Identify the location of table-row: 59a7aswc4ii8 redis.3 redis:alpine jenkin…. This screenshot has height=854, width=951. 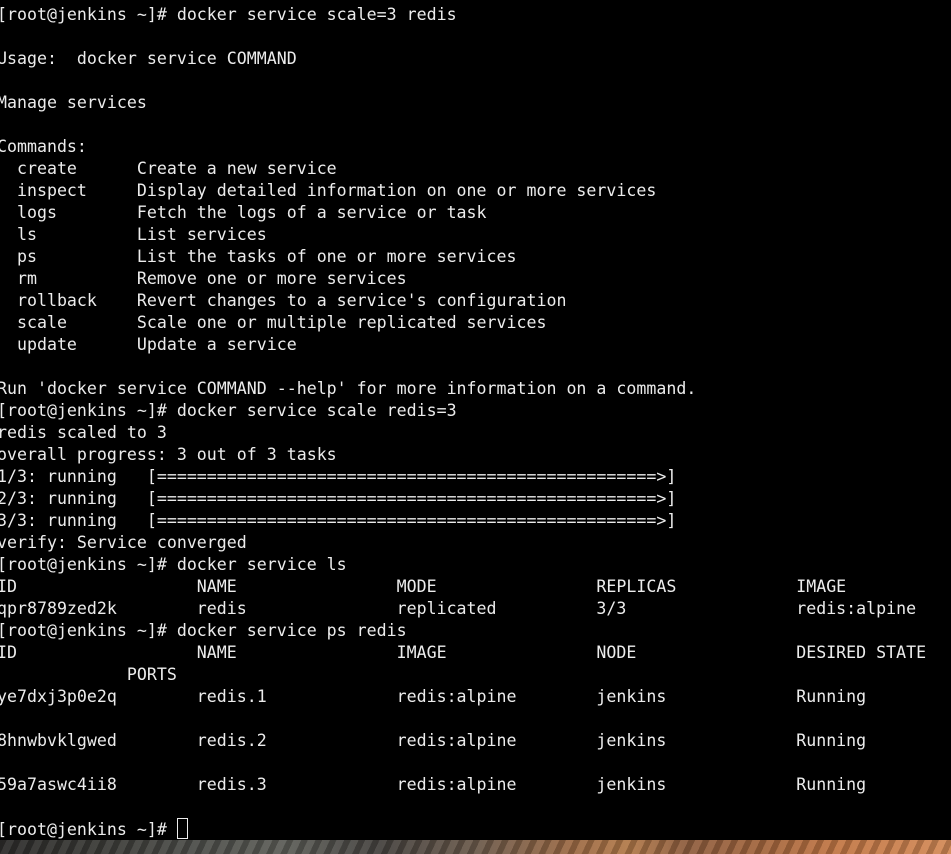
(433, 784).